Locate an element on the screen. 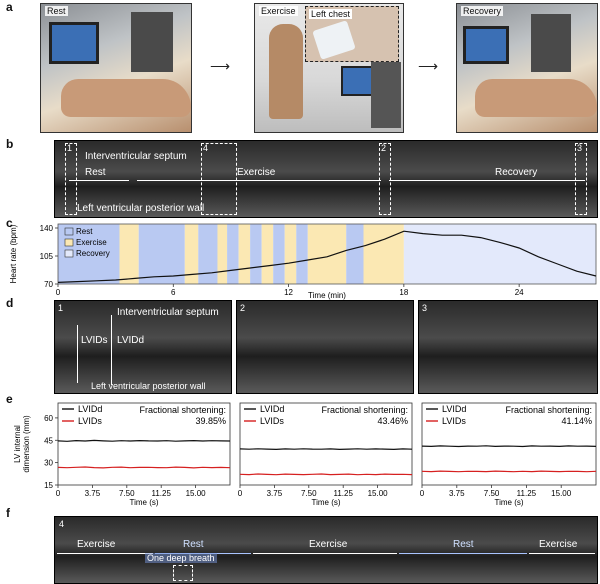  mmode-image-3: 3 is located at coordinates (508, 347).